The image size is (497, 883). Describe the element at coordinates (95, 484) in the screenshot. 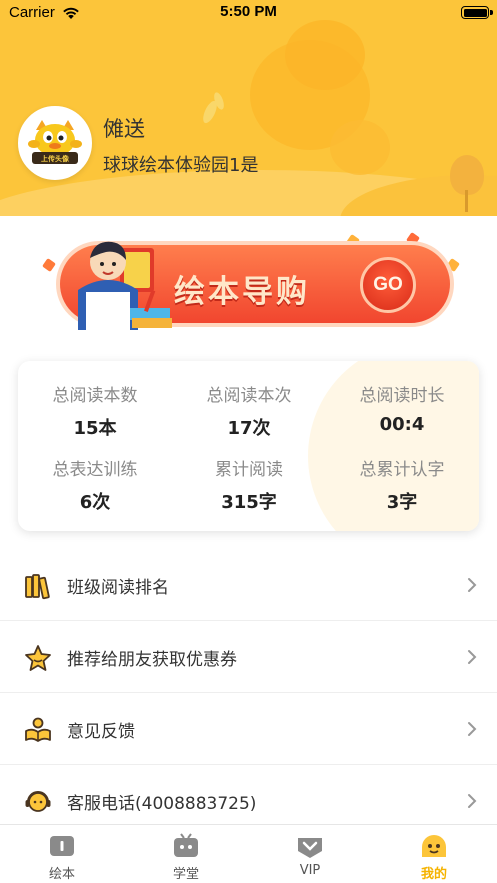

I see `stat-expression-training: 总表达训练 6次` at that location.